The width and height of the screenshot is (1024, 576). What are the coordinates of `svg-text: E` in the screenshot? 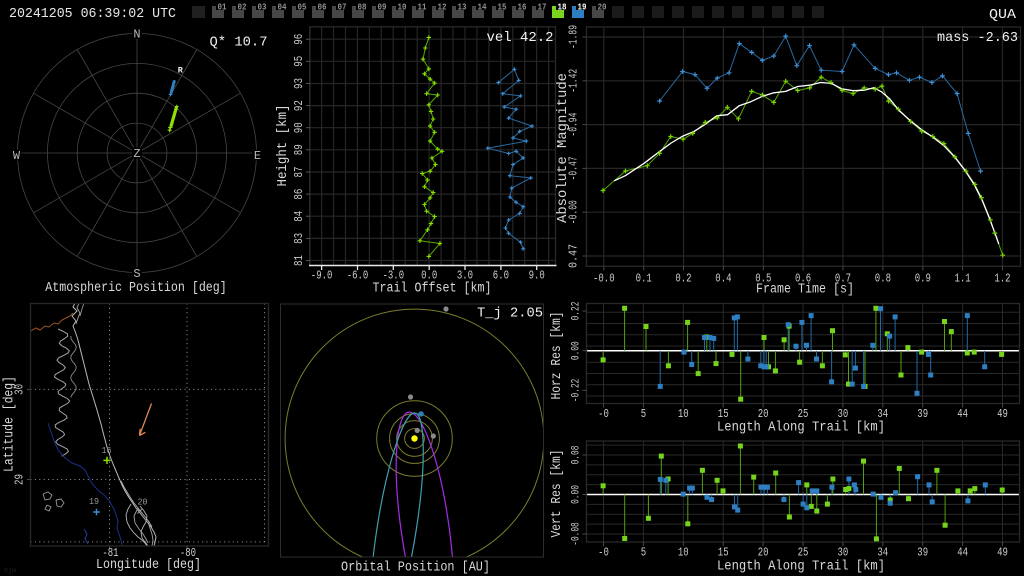 It's located at (257, 156).